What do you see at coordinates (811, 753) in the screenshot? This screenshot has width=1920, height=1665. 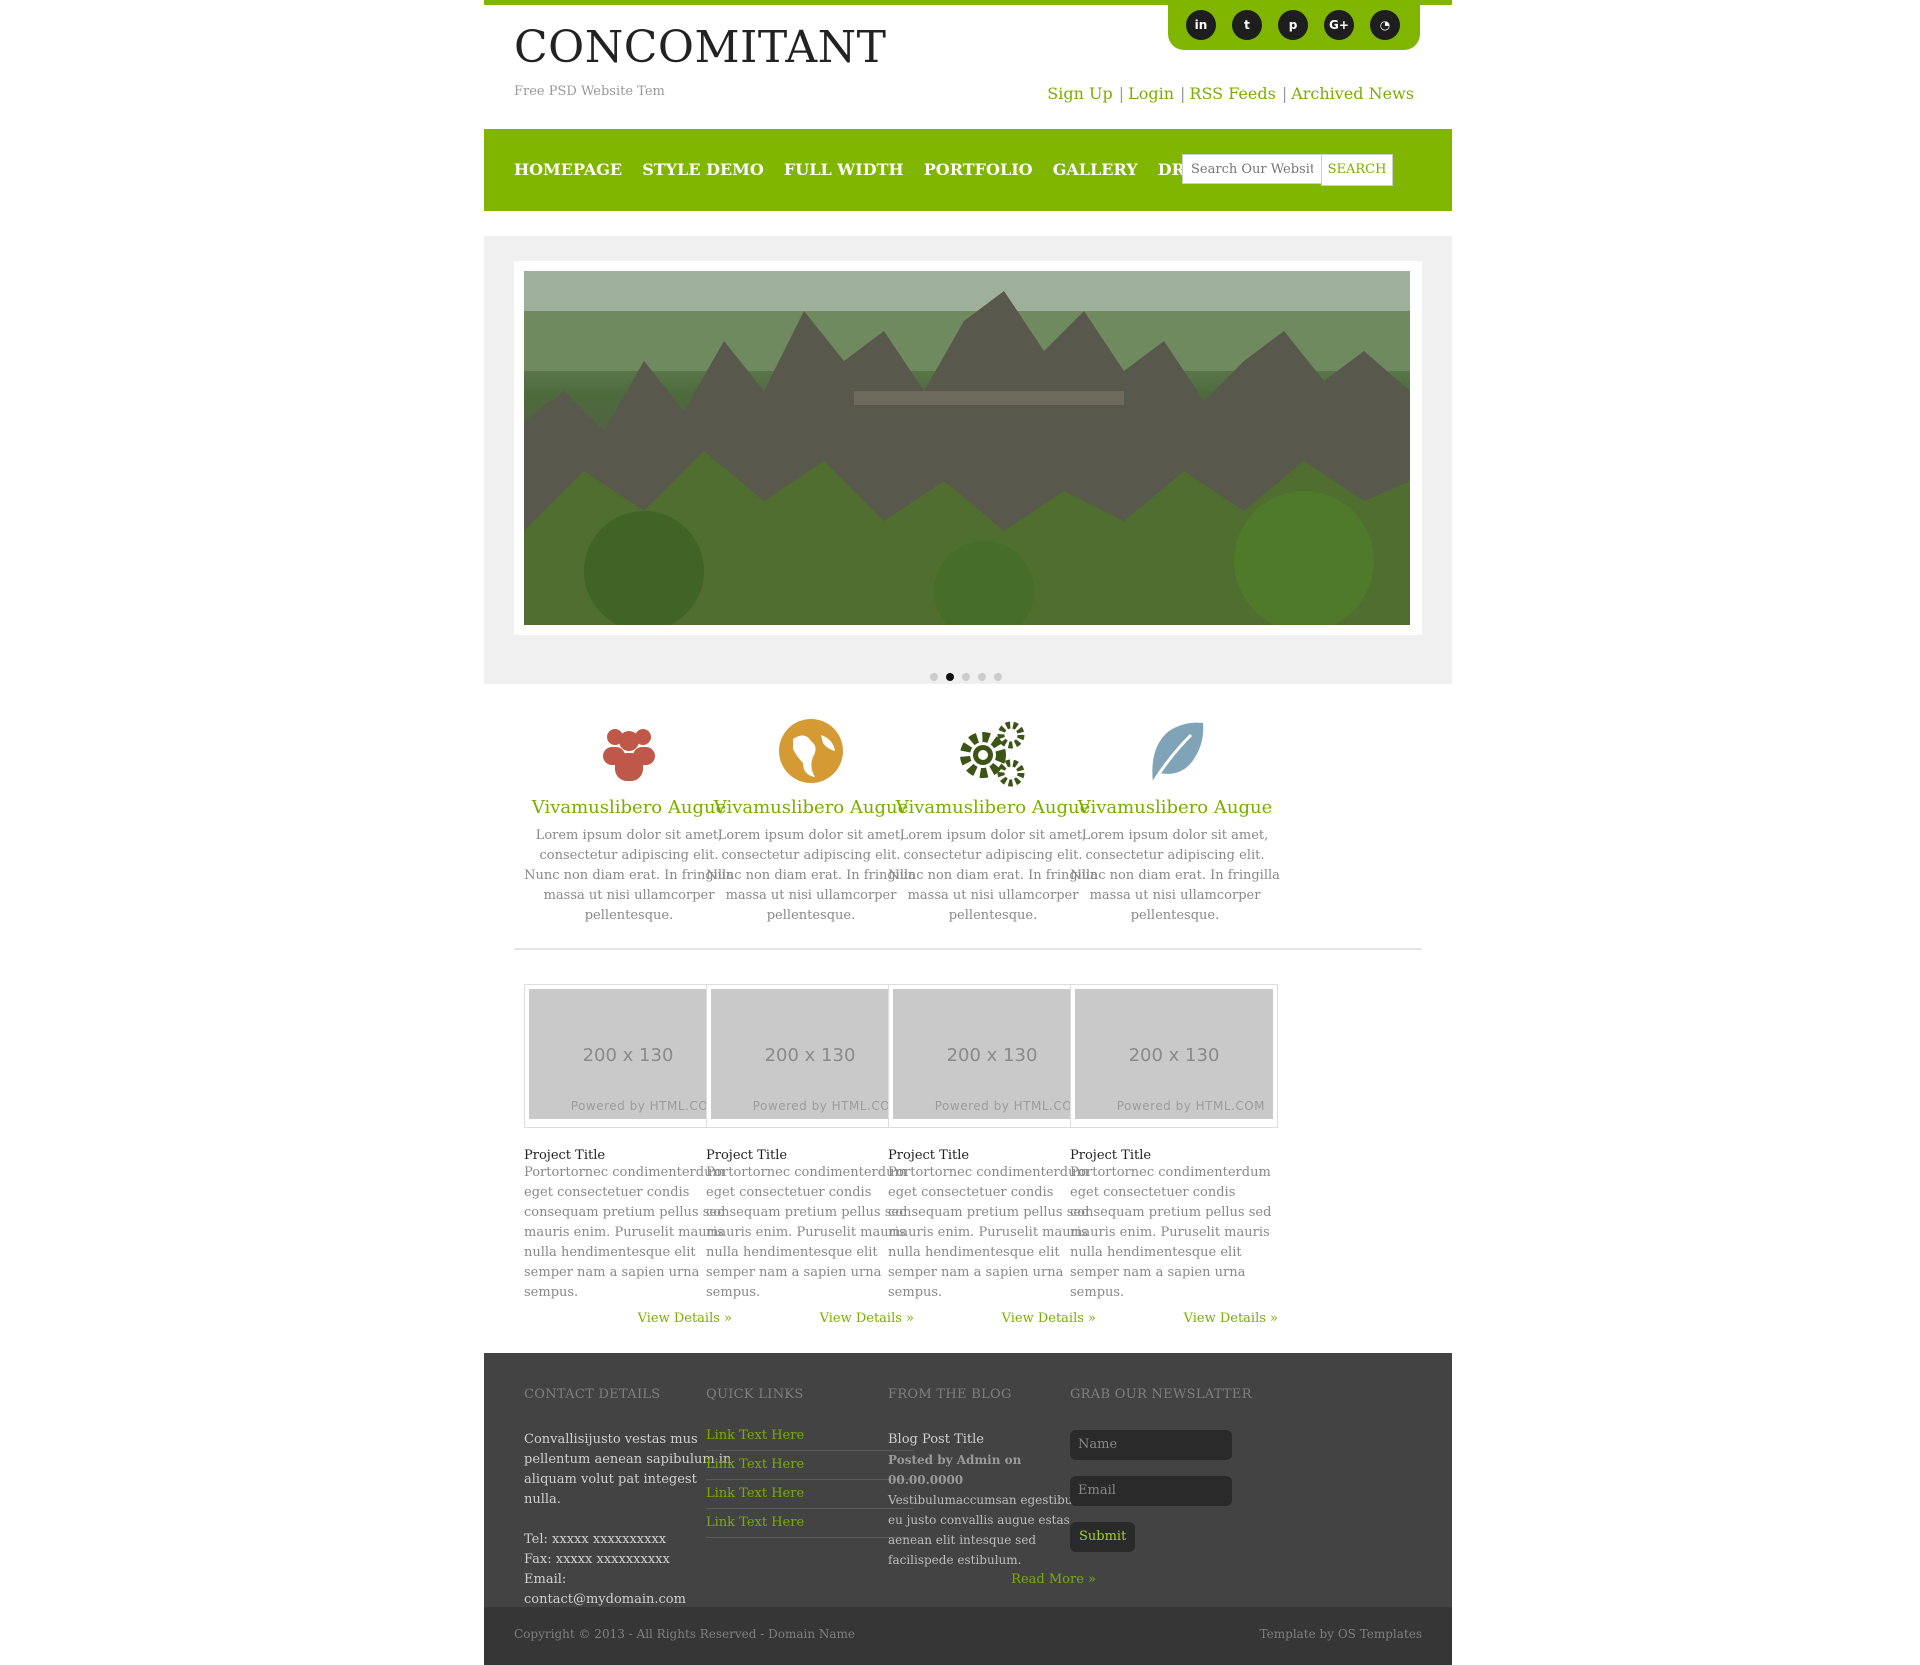 I see `globe-icon` at bounding box center [811, 753].